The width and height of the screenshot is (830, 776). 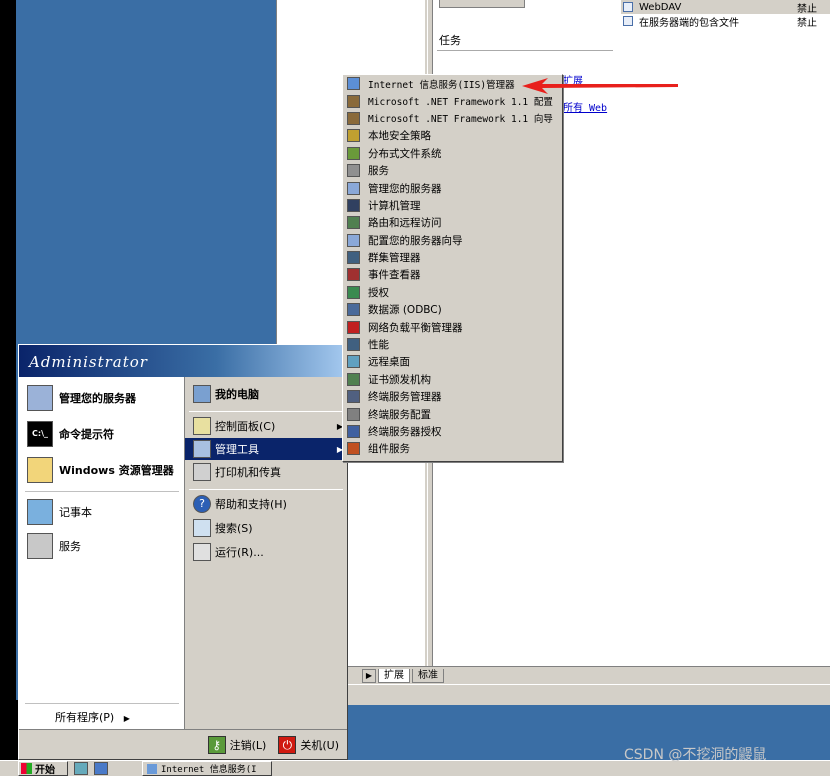 What do you see at coordinates (102, 491) in the screenshot?
I see `divider` at bounding box center [102, 491].